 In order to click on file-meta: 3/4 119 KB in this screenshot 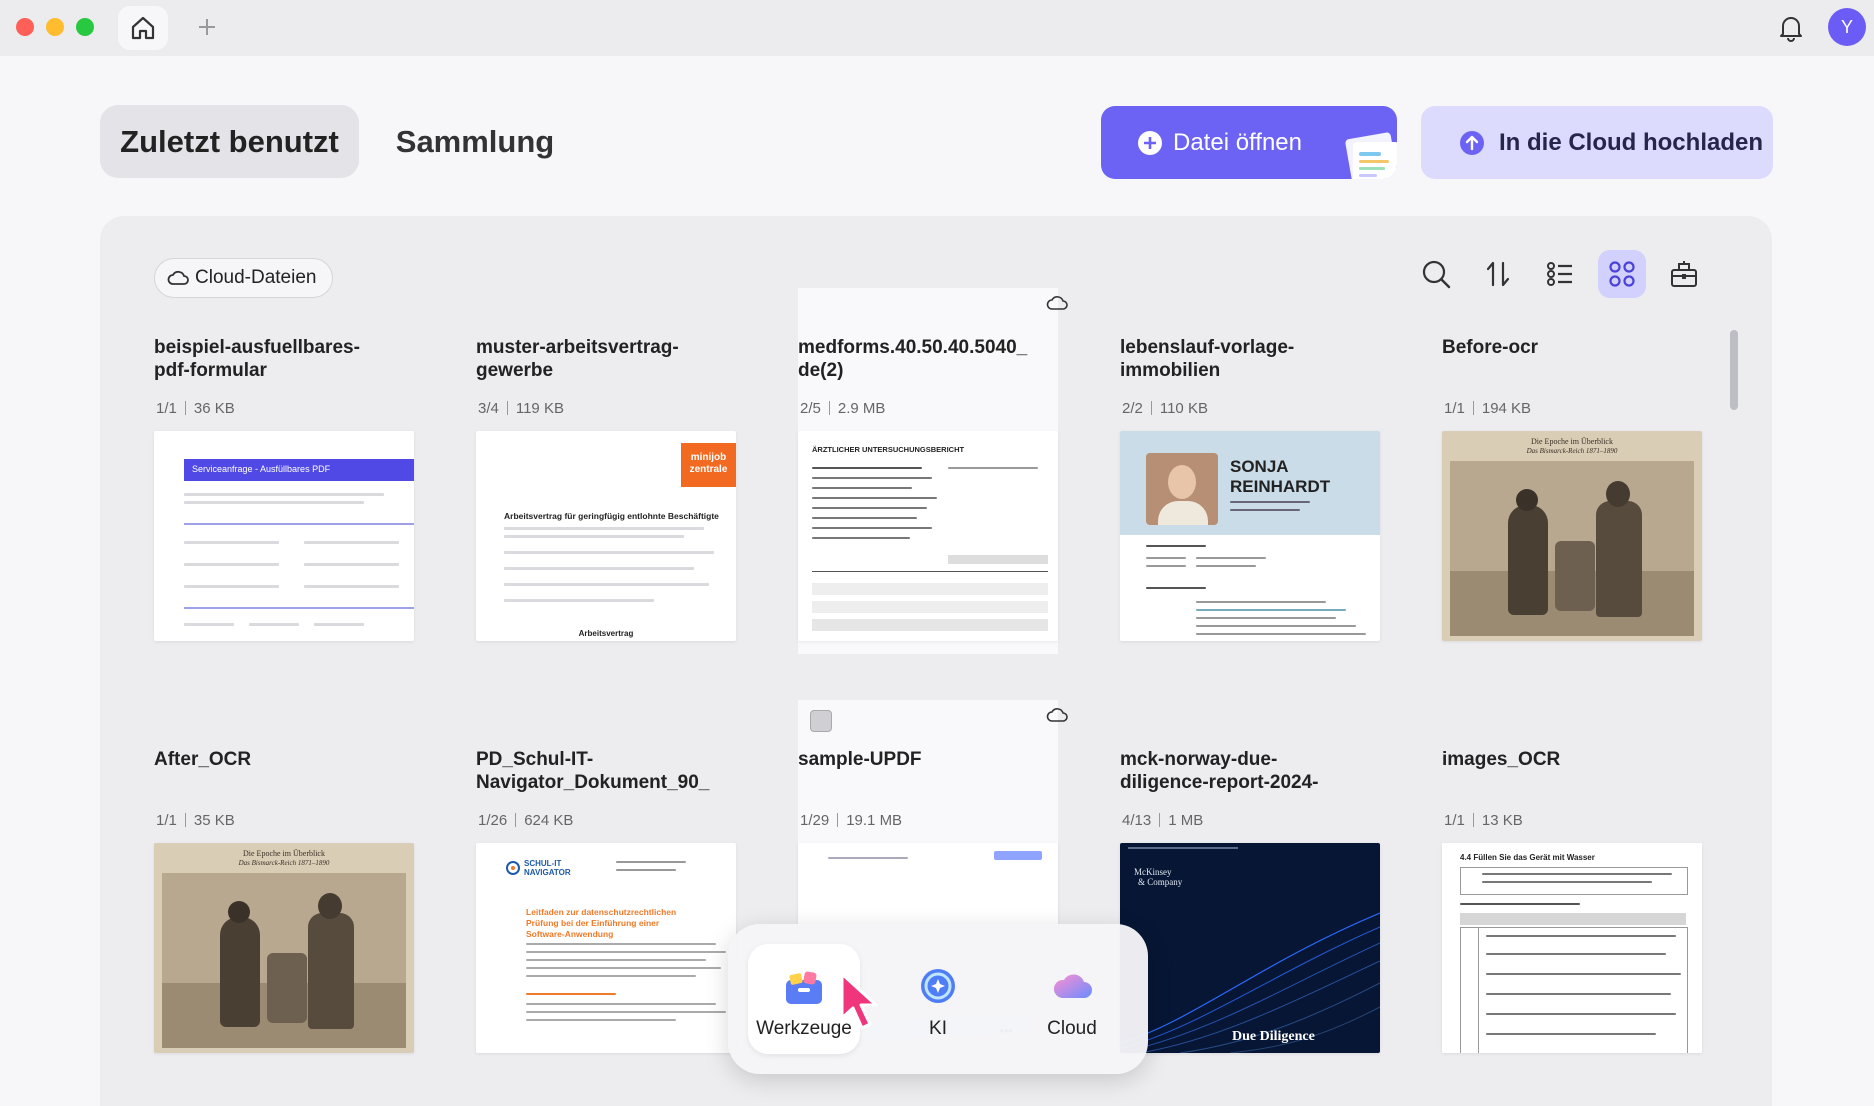, I will do `click(521, 408)`.